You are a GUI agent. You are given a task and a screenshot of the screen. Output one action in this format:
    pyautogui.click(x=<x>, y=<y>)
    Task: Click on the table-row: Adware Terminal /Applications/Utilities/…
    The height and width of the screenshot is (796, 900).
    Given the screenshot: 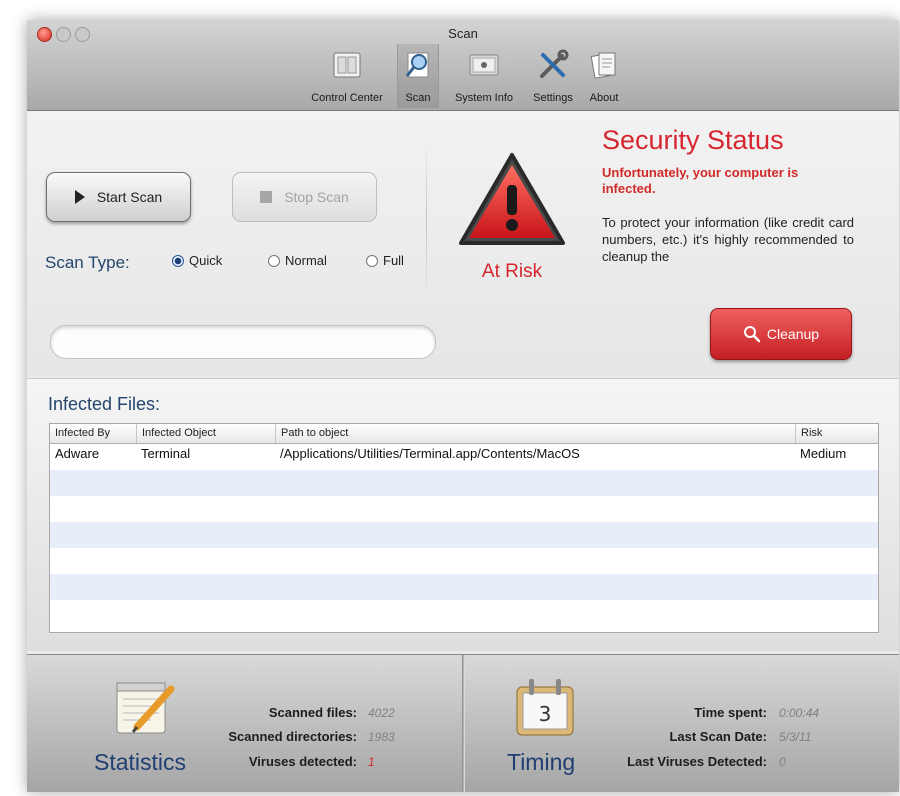 What is the action you would take?
    pyautogui.click(x=464, y=457)
    